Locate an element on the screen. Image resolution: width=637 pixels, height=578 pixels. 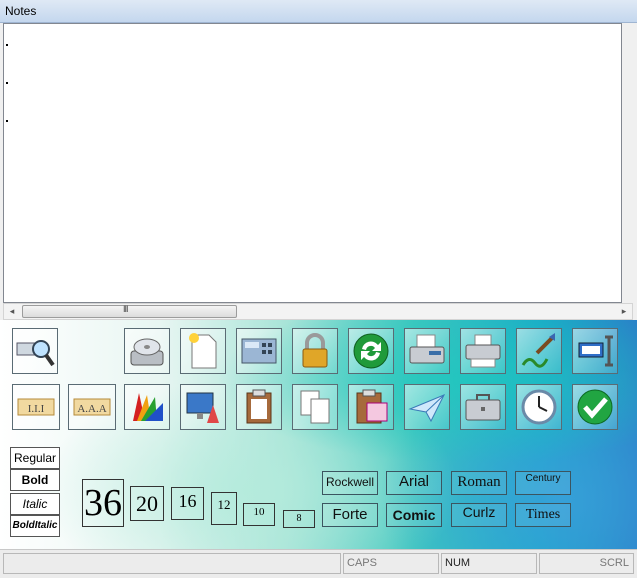
refresh-icon is located at coordinates (371, 351).